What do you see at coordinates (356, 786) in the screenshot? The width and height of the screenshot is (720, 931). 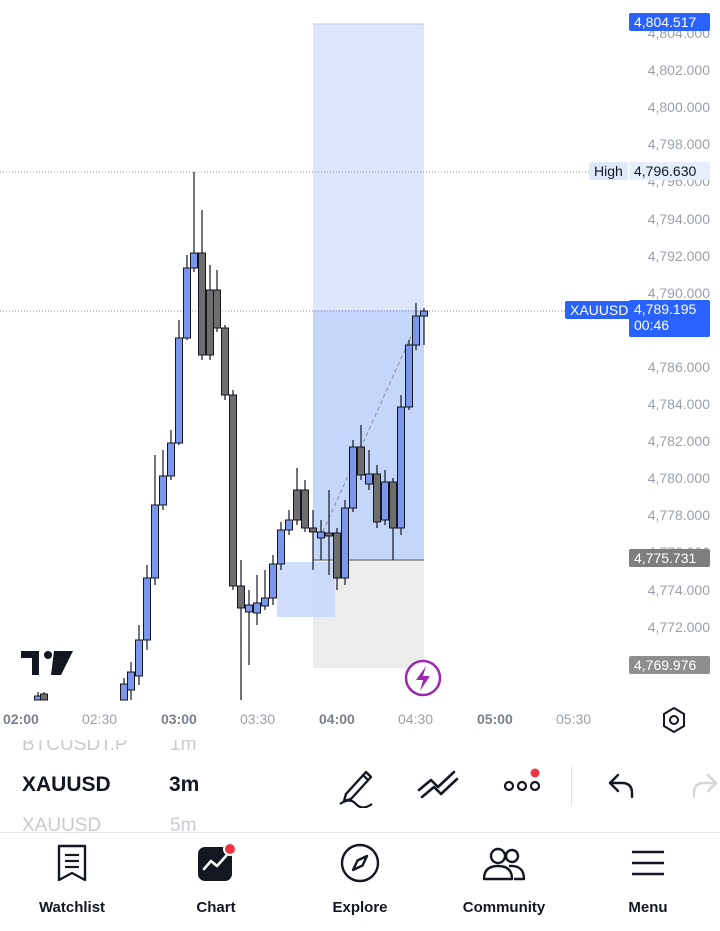 I see `pen-icon` at bounding box center [356, 786].